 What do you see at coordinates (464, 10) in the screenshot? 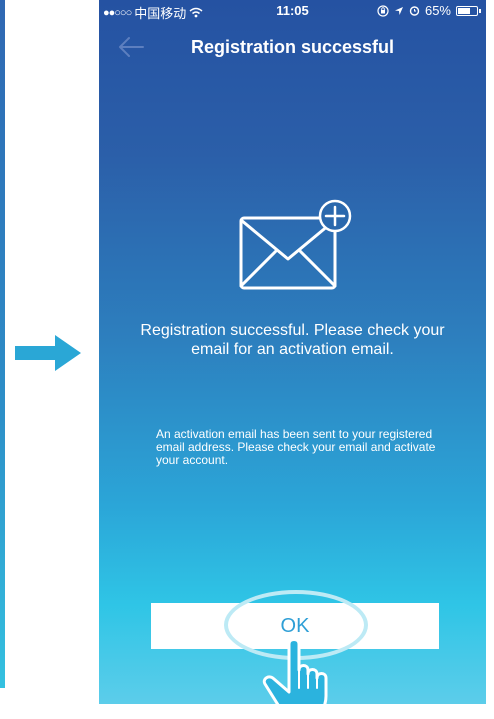
I see `battery-level` at bounding box center [464, 10].